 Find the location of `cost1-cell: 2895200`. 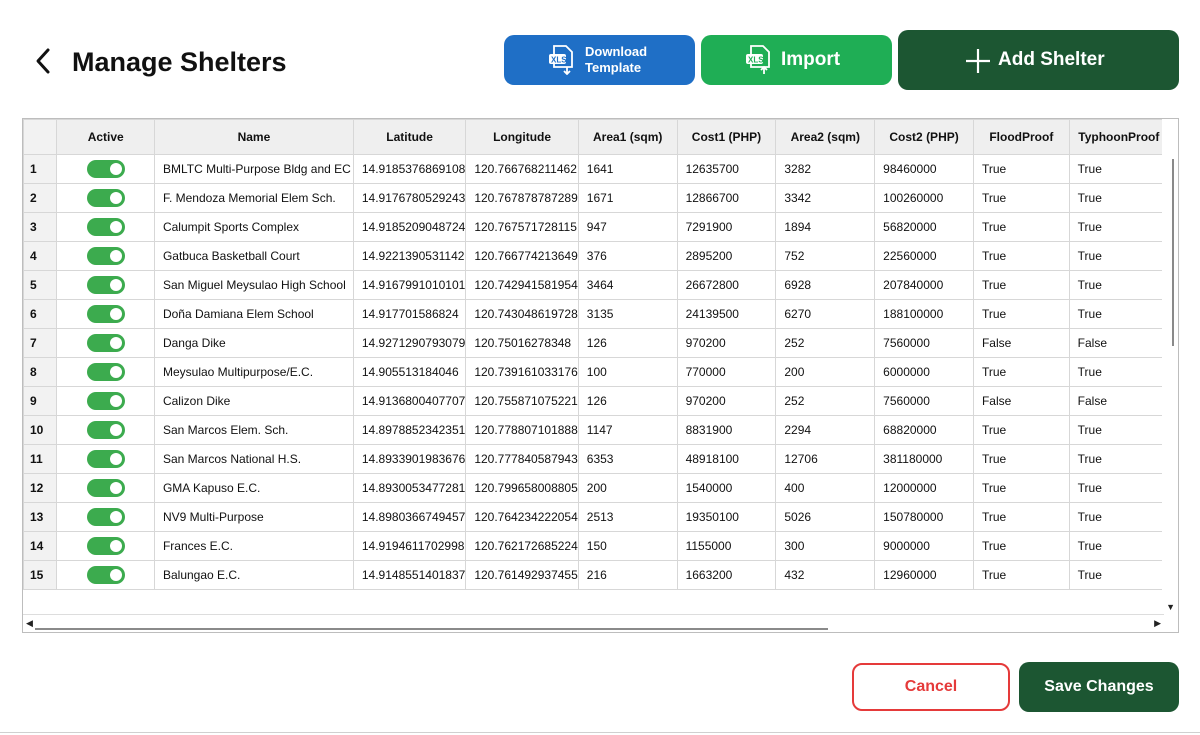

cost1-cell: 2895200 is located at coordinates (726, 256).